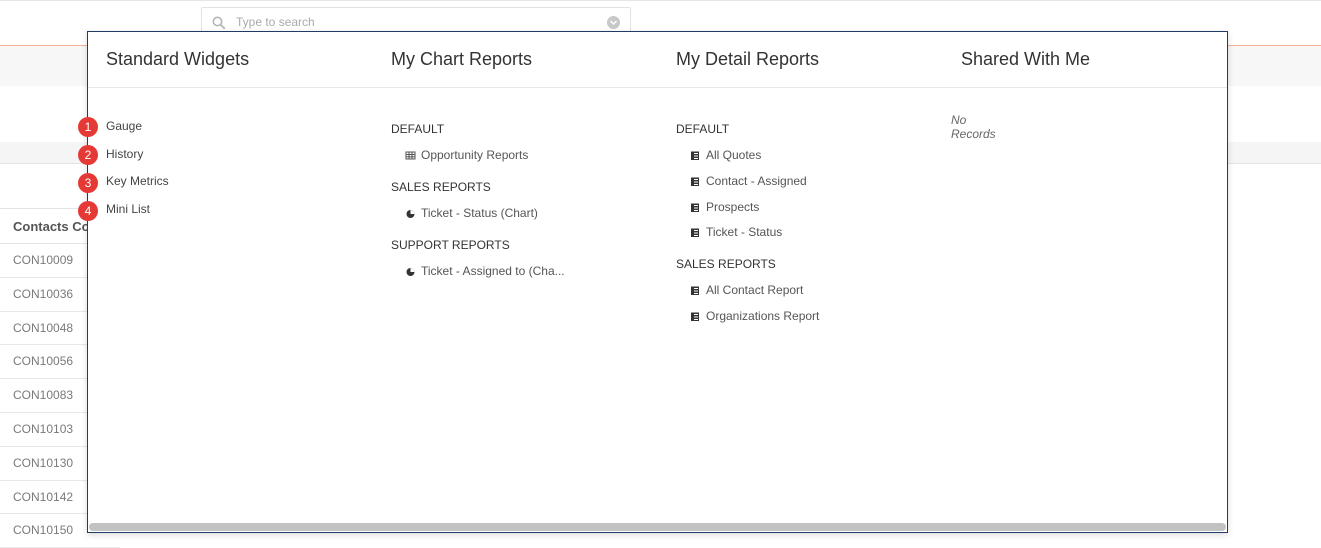 This screenshot has width=1321, height=548. Describe the element at coordinates (1026, 59) in the screenshot. I see `shared-with-me-title: Shared With Me` at that location.